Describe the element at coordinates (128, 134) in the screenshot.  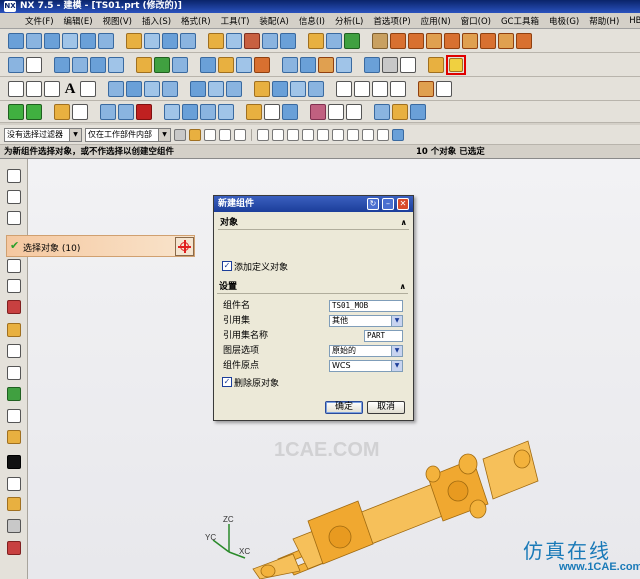
I see `scope-filter-select: 仅在工作部件内部 ▼` at that location.